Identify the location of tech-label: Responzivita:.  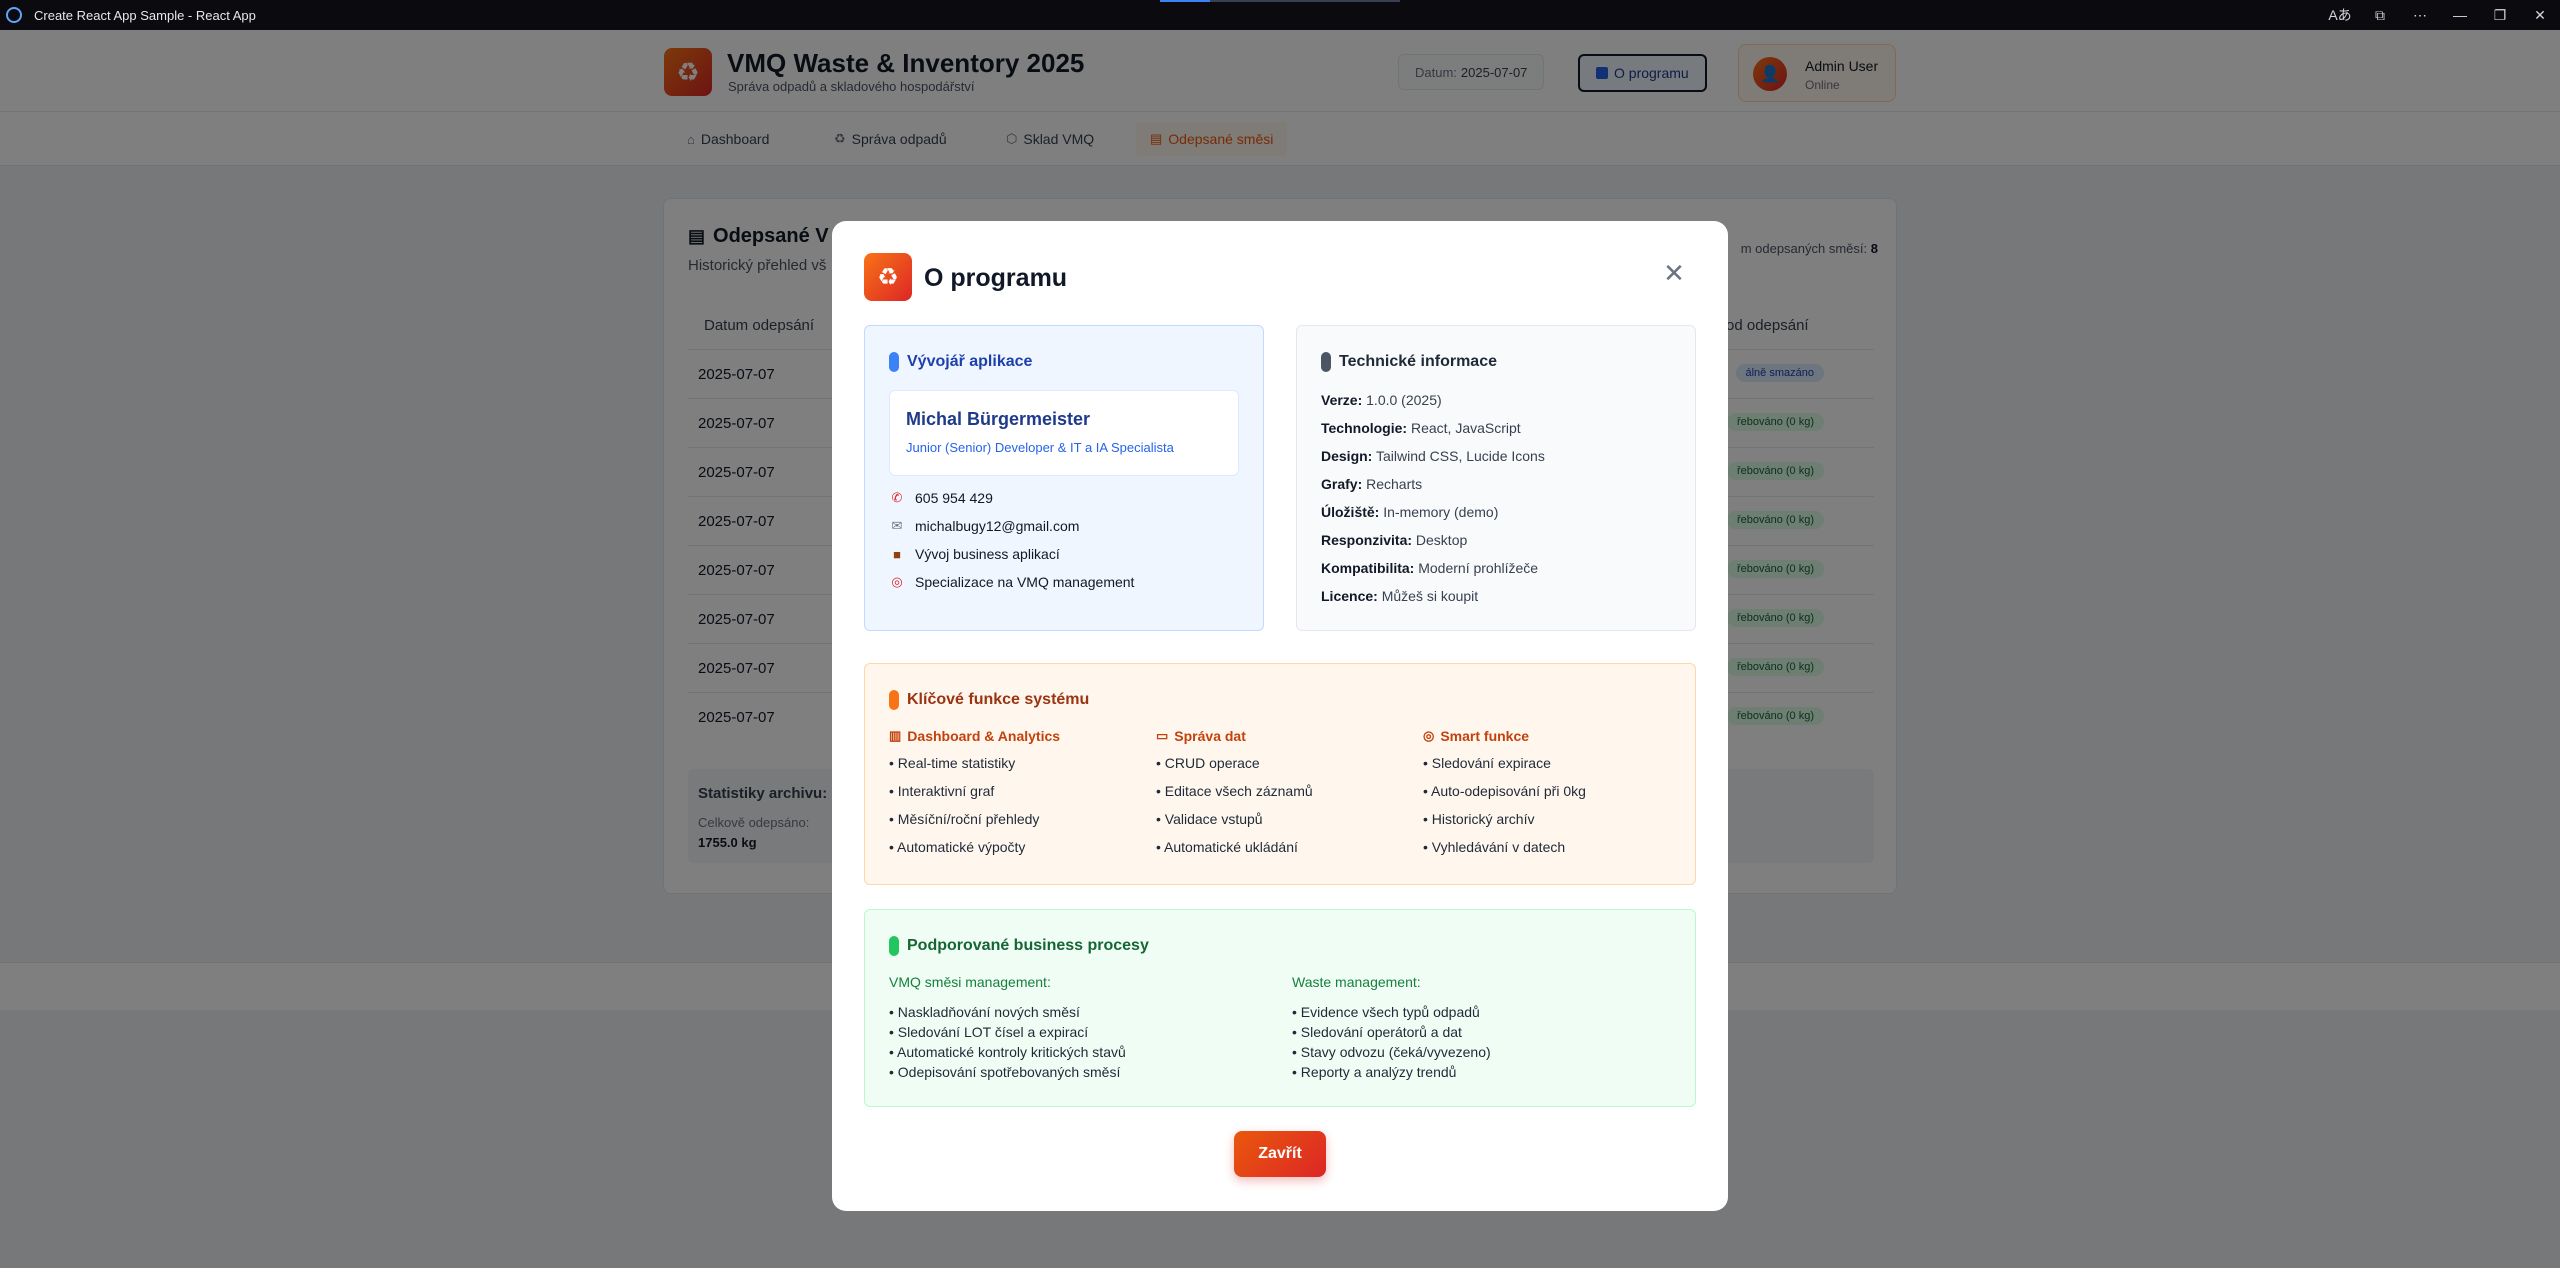
(1367, 540).